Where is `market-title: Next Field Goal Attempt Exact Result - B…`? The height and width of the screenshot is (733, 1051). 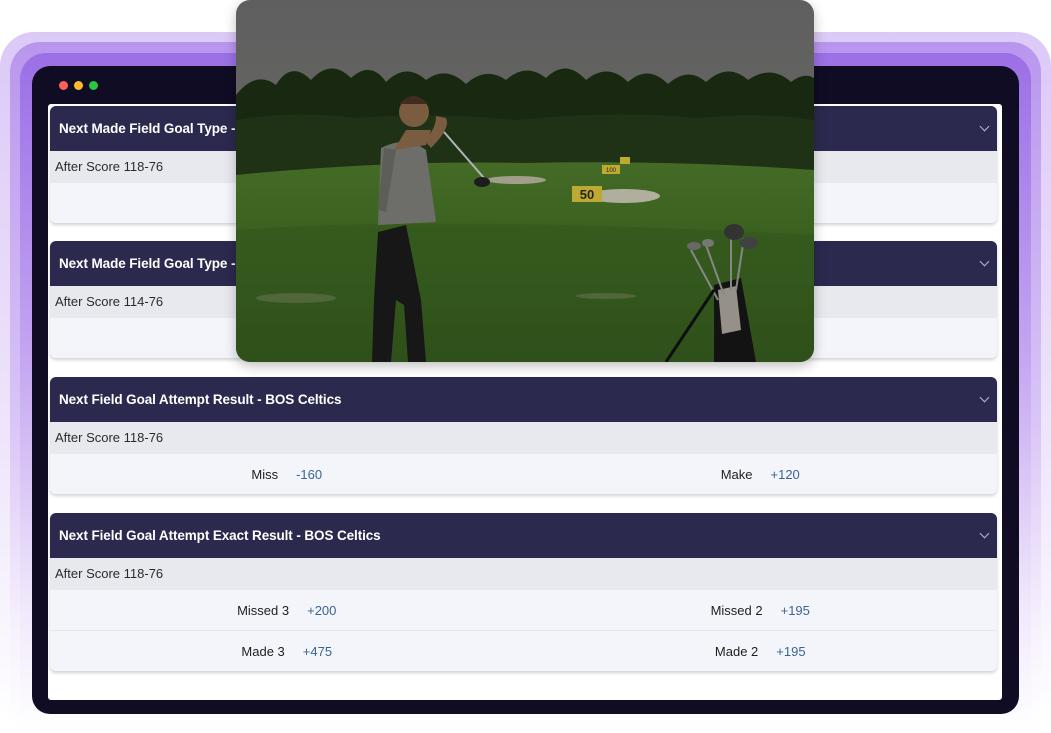 market-title: Next Field Goal Attempt Exact Result - B… is located at coordinates (220, 535).